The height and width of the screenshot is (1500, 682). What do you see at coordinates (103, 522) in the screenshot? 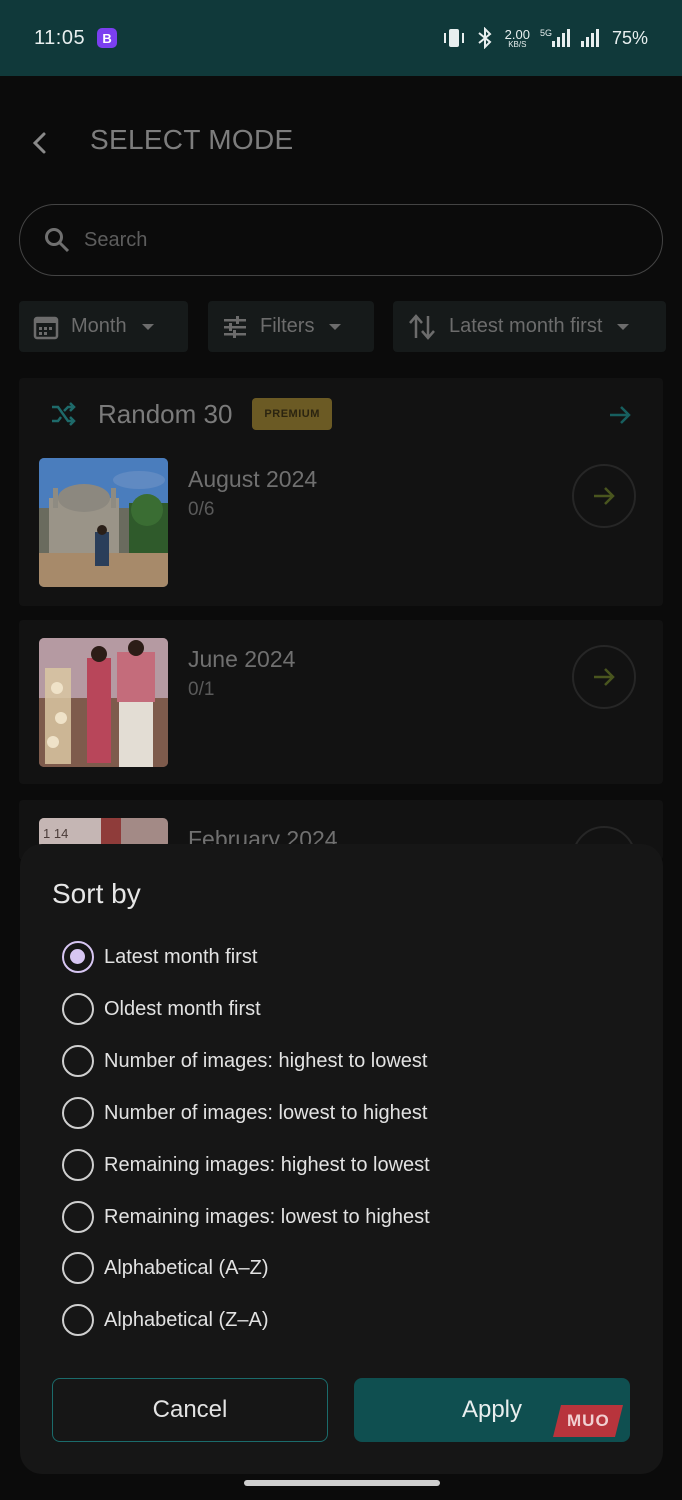
I see `august-thumbnail` at bounding box center [103, 522].